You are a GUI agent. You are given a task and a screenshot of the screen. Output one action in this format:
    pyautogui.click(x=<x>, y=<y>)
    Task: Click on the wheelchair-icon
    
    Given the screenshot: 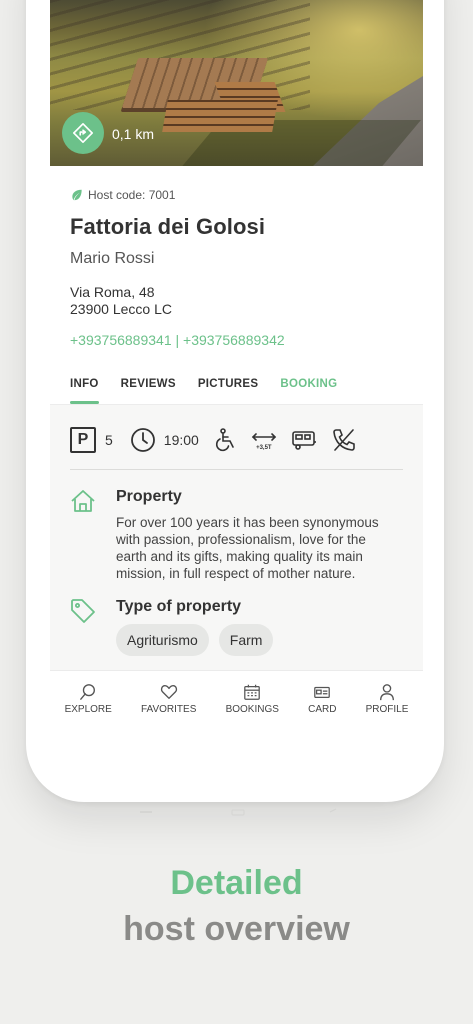 What is the action you would take?
    pyautogui.click(x=224, y=440)
    